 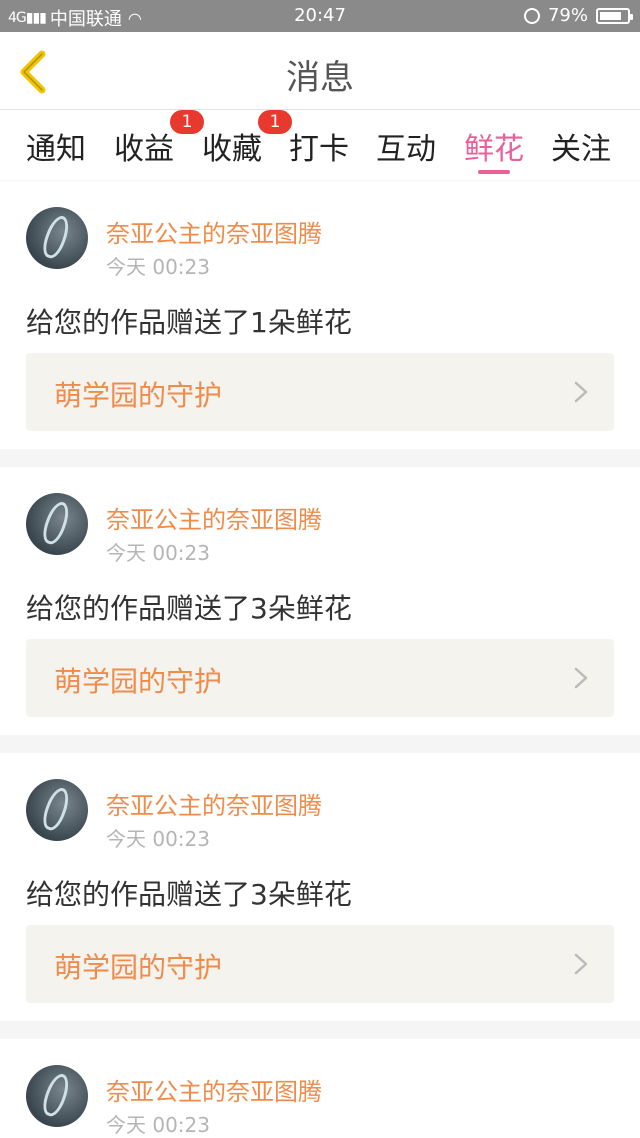 I want to click on tab-bar: 通知 收益 1 收藏 1 打卡 互动 鲜花 关注, so click(x=320, y=145).